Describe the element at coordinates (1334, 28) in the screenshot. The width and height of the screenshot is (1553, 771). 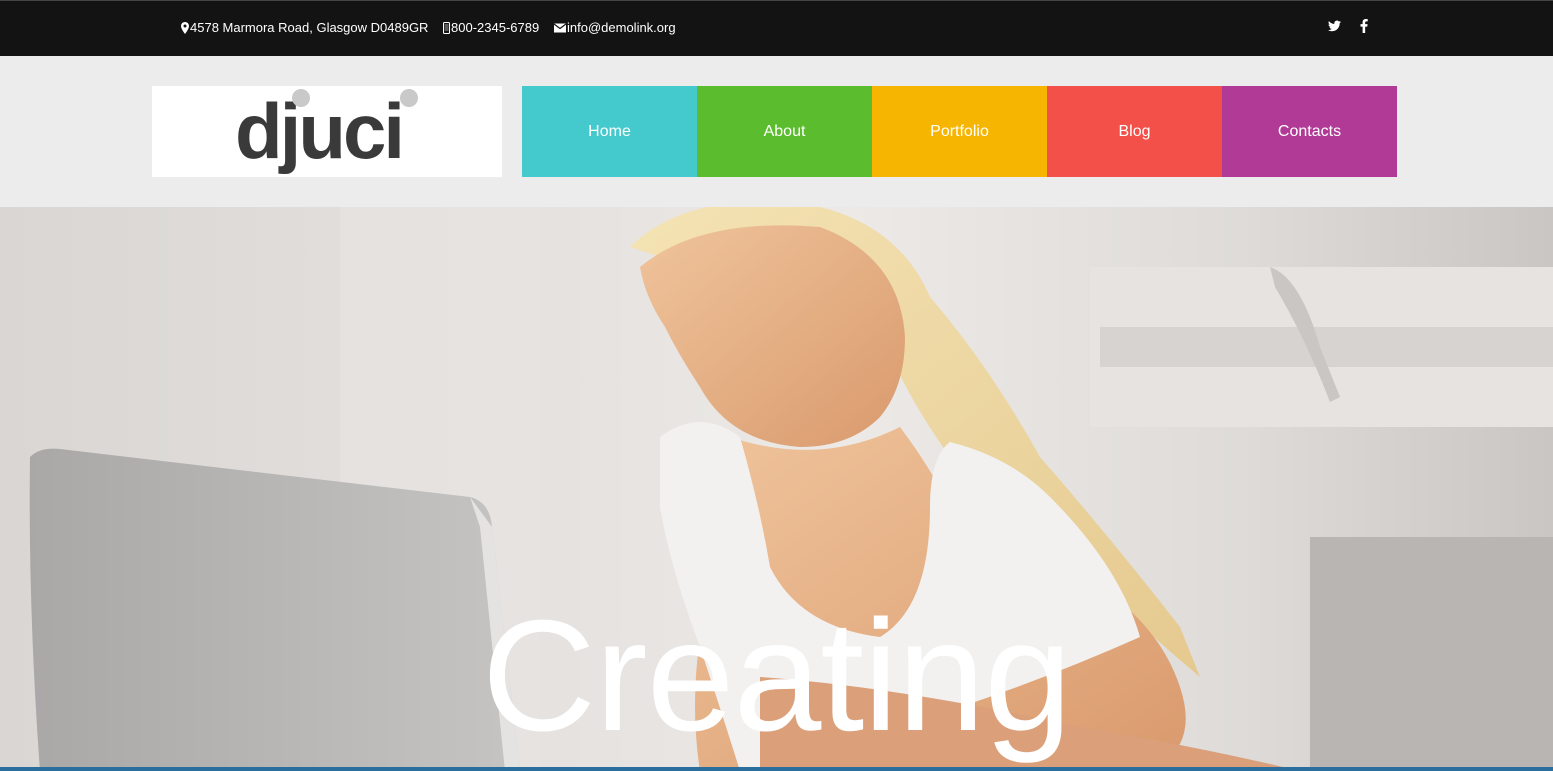
I see `twitter-icon` at that location.